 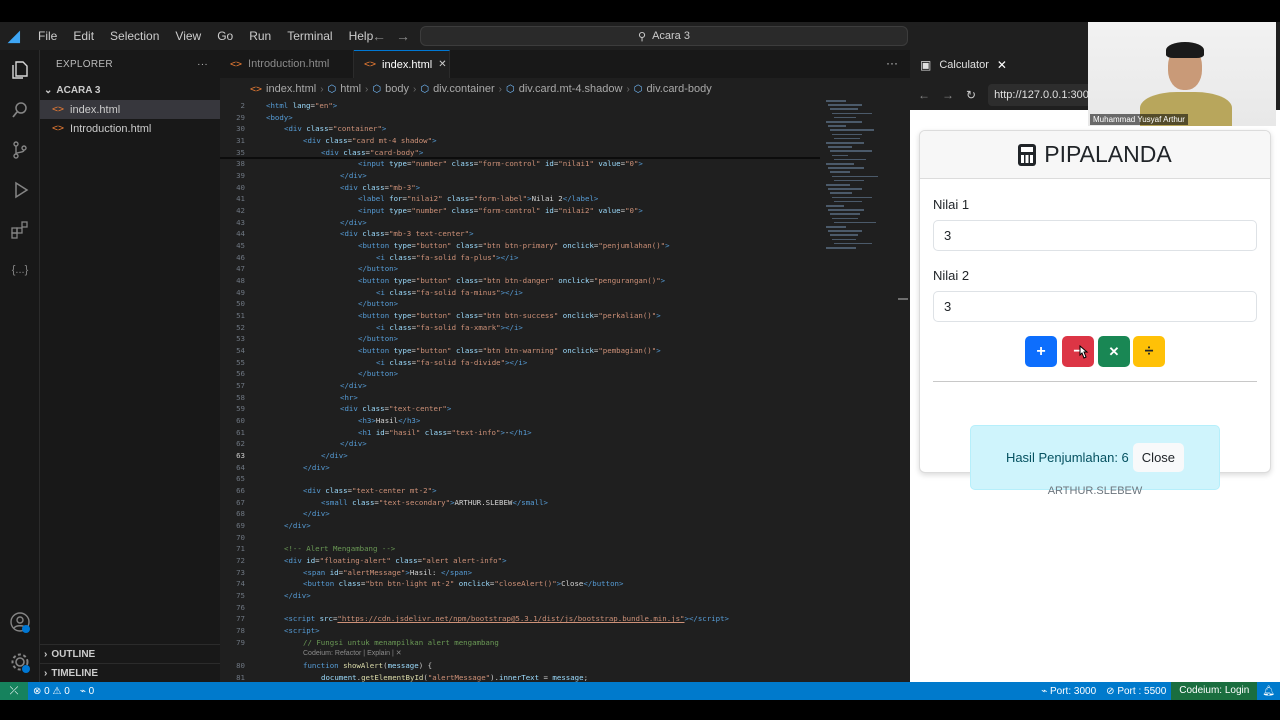 I want to click on outline-label: OUTLINE, so click(x=73, y=654).